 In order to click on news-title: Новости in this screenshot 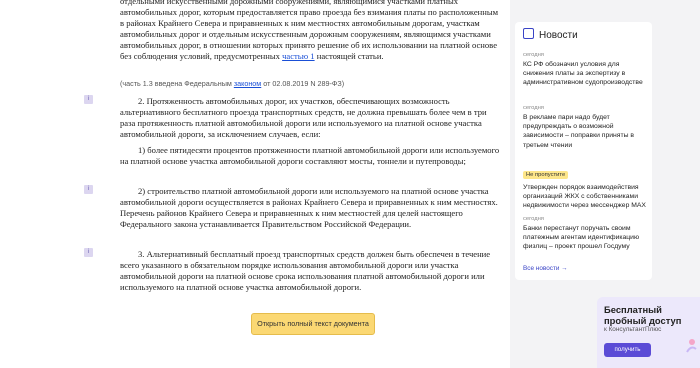, I will do `click(558, 35)`.